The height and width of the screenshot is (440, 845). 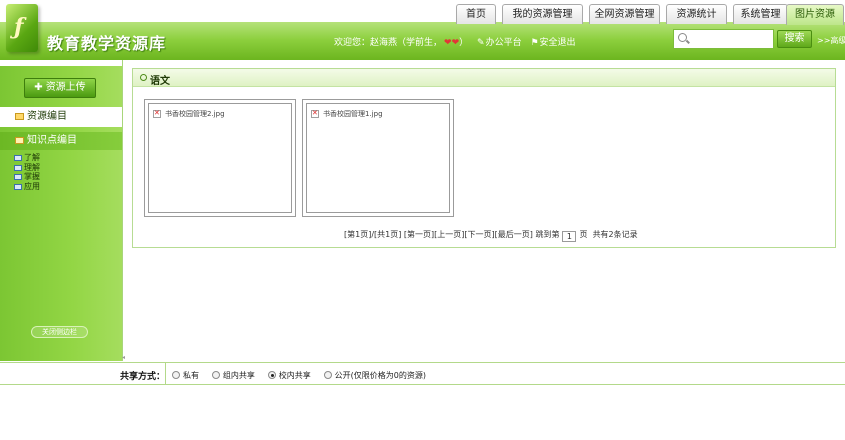 I want to click on user-name: 赵海燕, so click(x=384, y=43).